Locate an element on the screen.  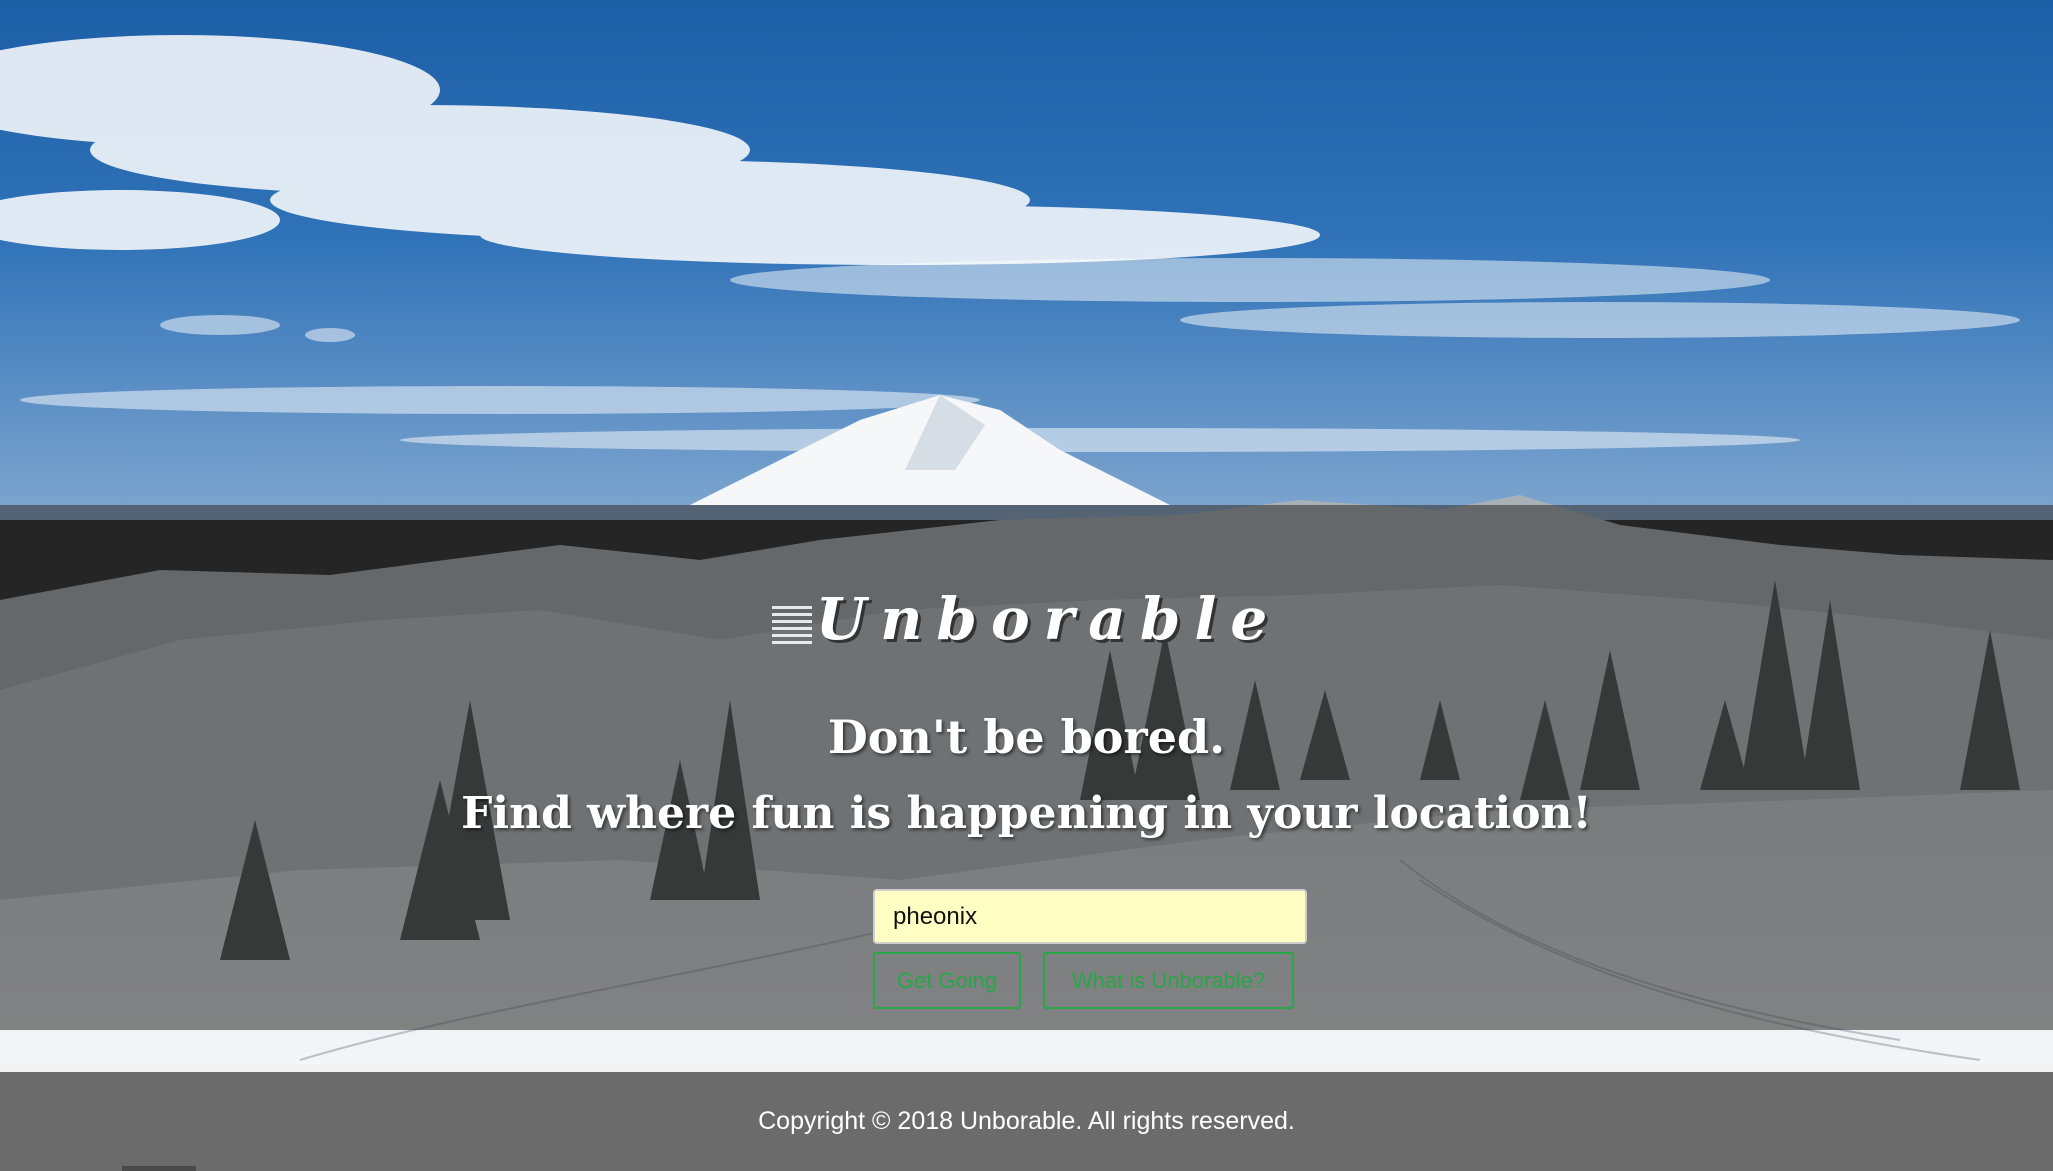
get-going-button: Get Going is located at coordinates (947, 980).